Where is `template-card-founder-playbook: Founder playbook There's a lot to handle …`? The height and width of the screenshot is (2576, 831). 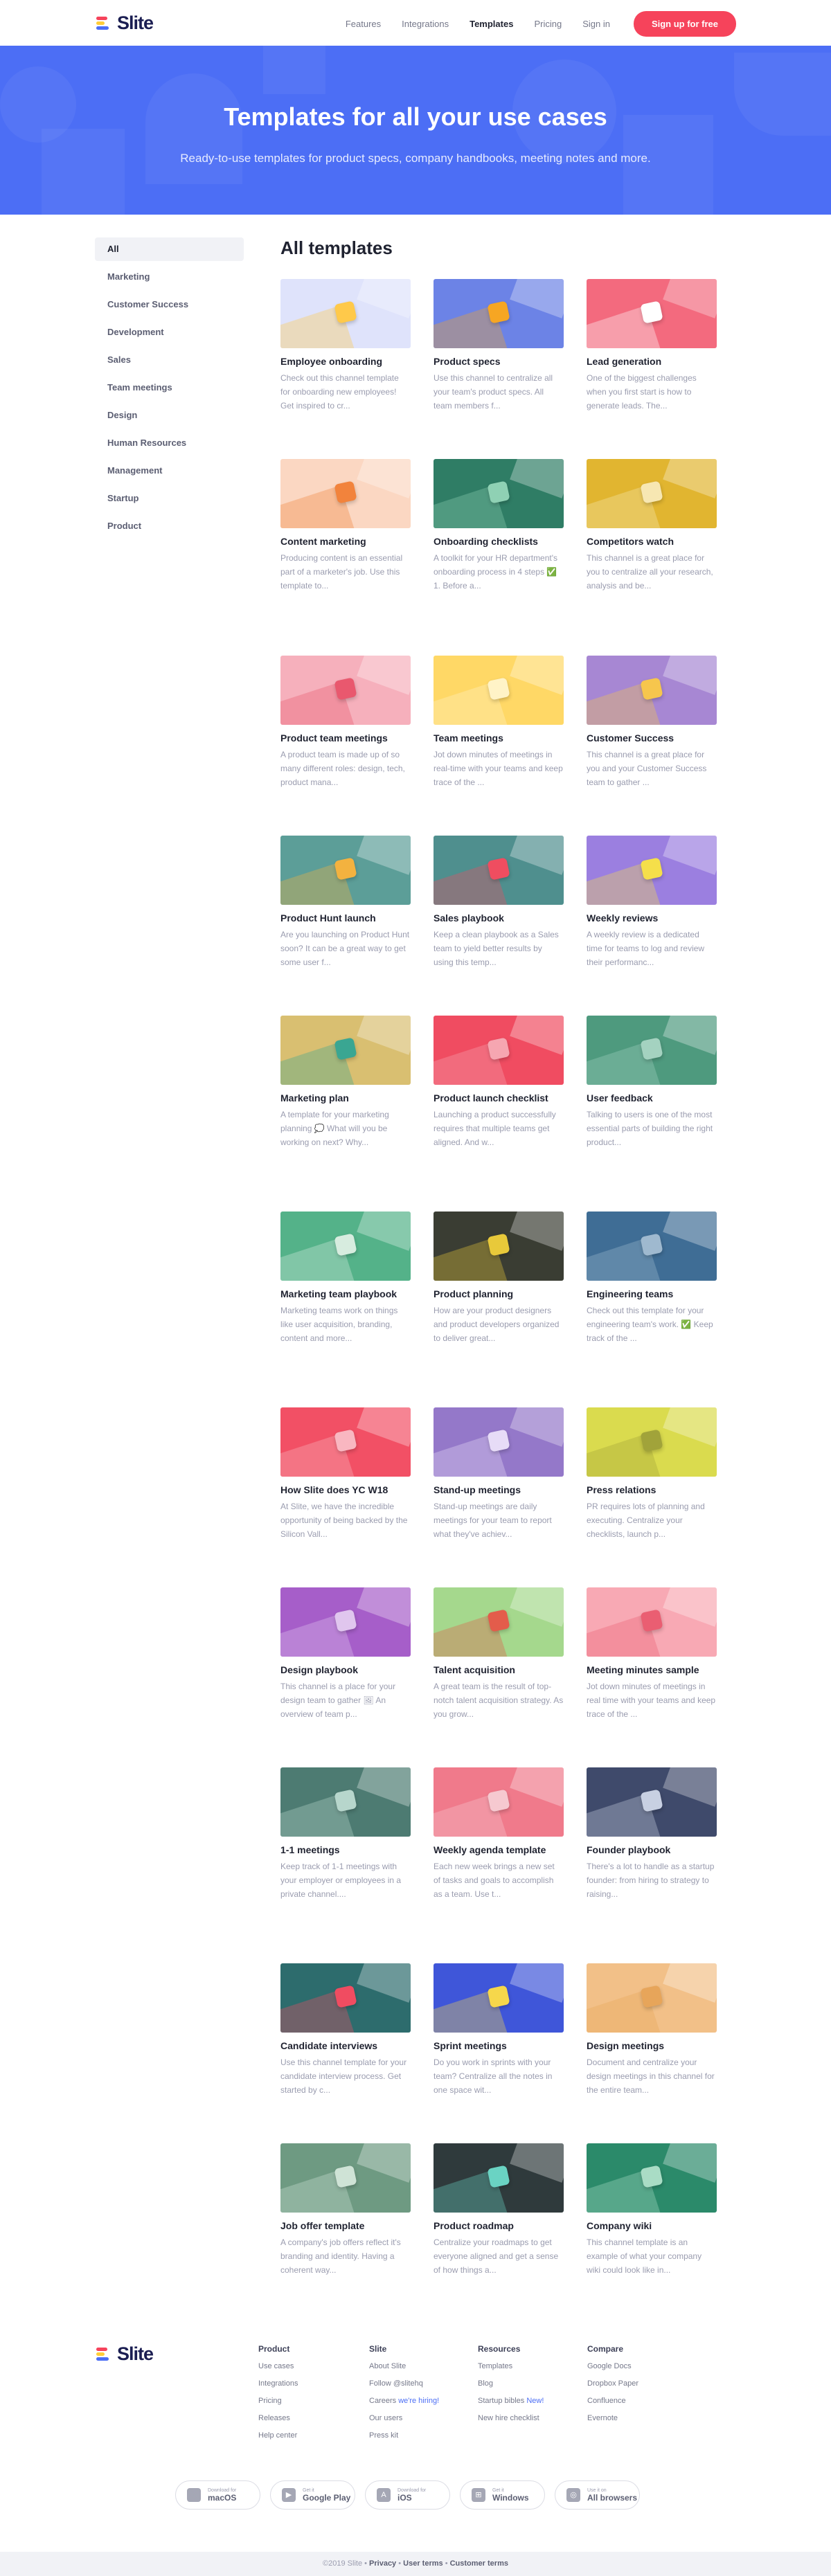
template-card-founder-playbook: Founder playbook There's a lot to handle … is located at coordinates (652, 1834).